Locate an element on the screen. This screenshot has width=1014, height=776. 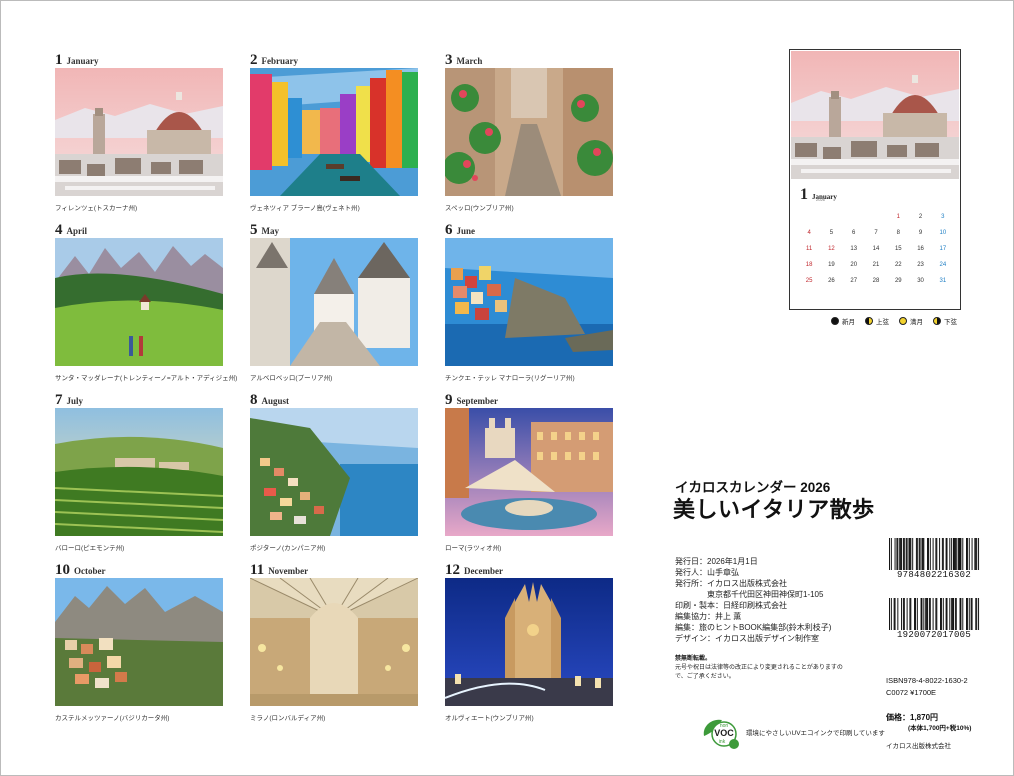
month-number: 3 is located at coordinates (449, 60).